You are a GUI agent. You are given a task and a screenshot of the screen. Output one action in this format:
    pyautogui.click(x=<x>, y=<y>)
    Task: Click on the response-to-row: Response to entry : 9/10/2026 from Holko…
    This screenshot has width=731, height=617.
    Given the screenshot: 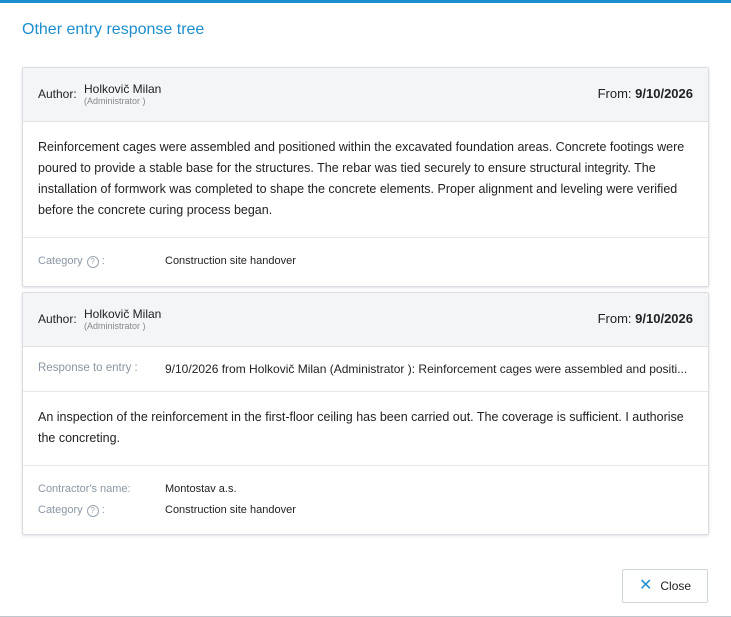 What is the action you would take?
    pyautogui.click(x=365, y=369)
    